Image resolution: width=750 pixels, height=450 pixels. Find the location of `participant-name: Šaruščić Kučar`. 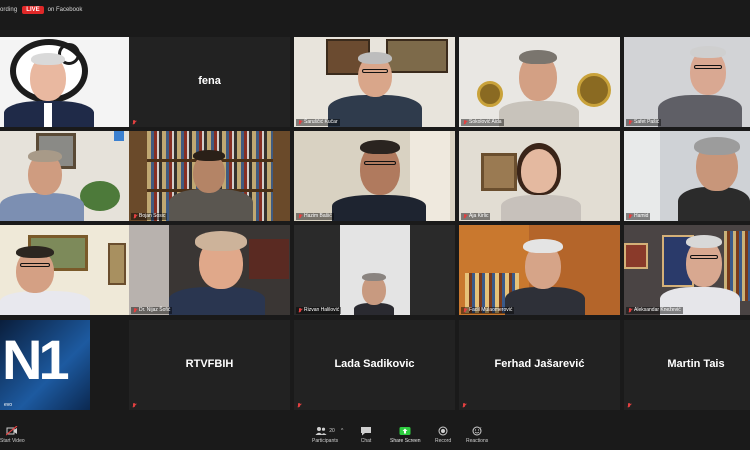

participant-name: Šaruščić Kučar is located at coordinates (318, 122).